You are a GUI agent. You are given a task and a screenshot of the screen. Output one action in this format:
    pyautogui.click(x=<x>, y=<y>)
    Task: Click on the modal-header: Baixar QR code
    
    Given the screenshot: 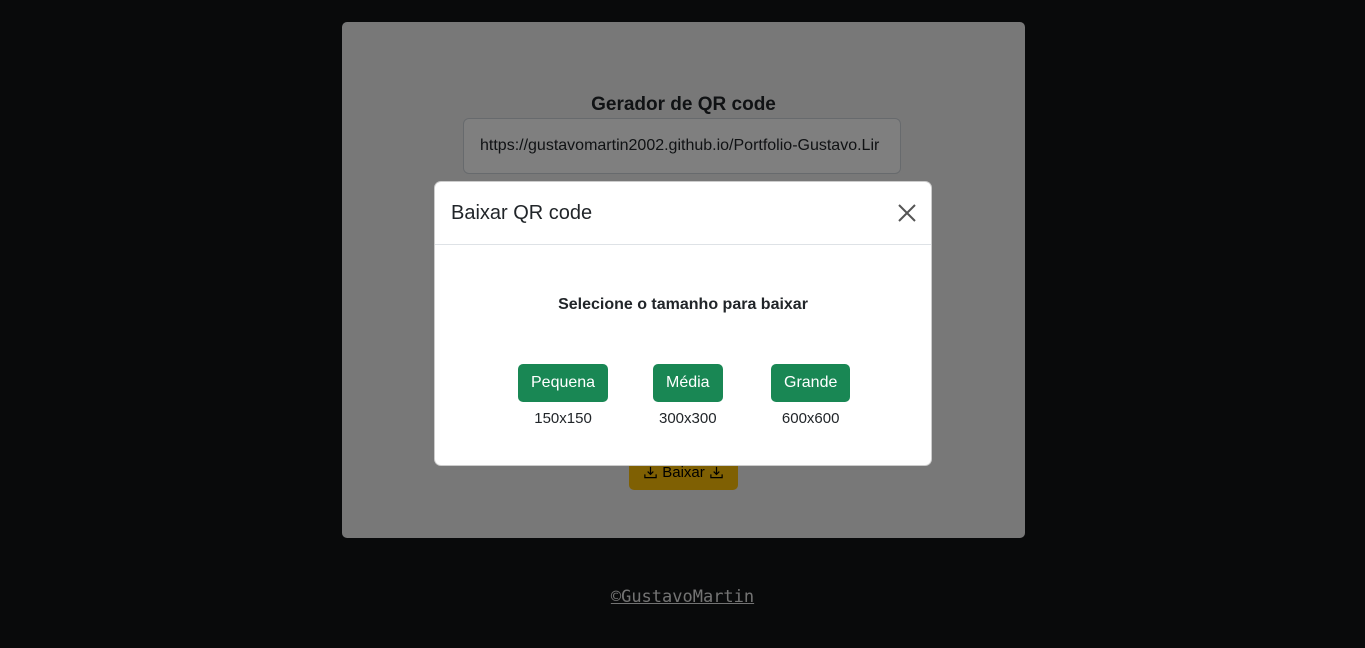 What is the action you would take?
    pyautogui.click(x=683, y=213)
    